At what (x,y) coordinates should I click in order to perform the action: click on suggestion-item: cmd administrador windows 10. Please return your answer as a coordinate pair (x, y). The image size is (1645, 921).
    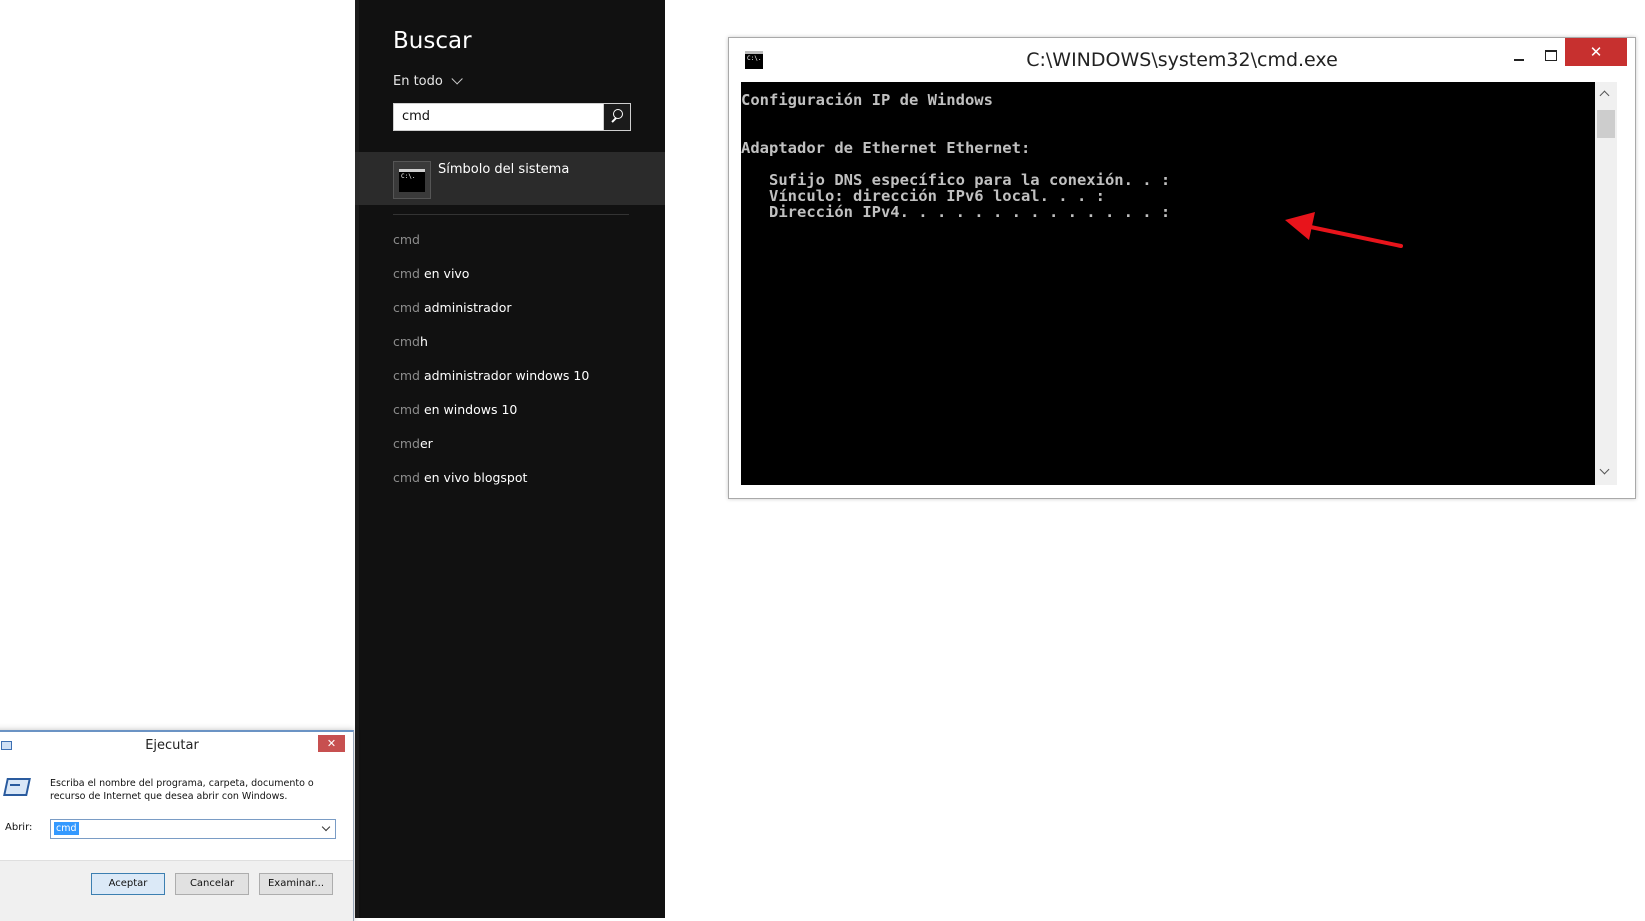
    Looking at the image, I should click on (491, 385).